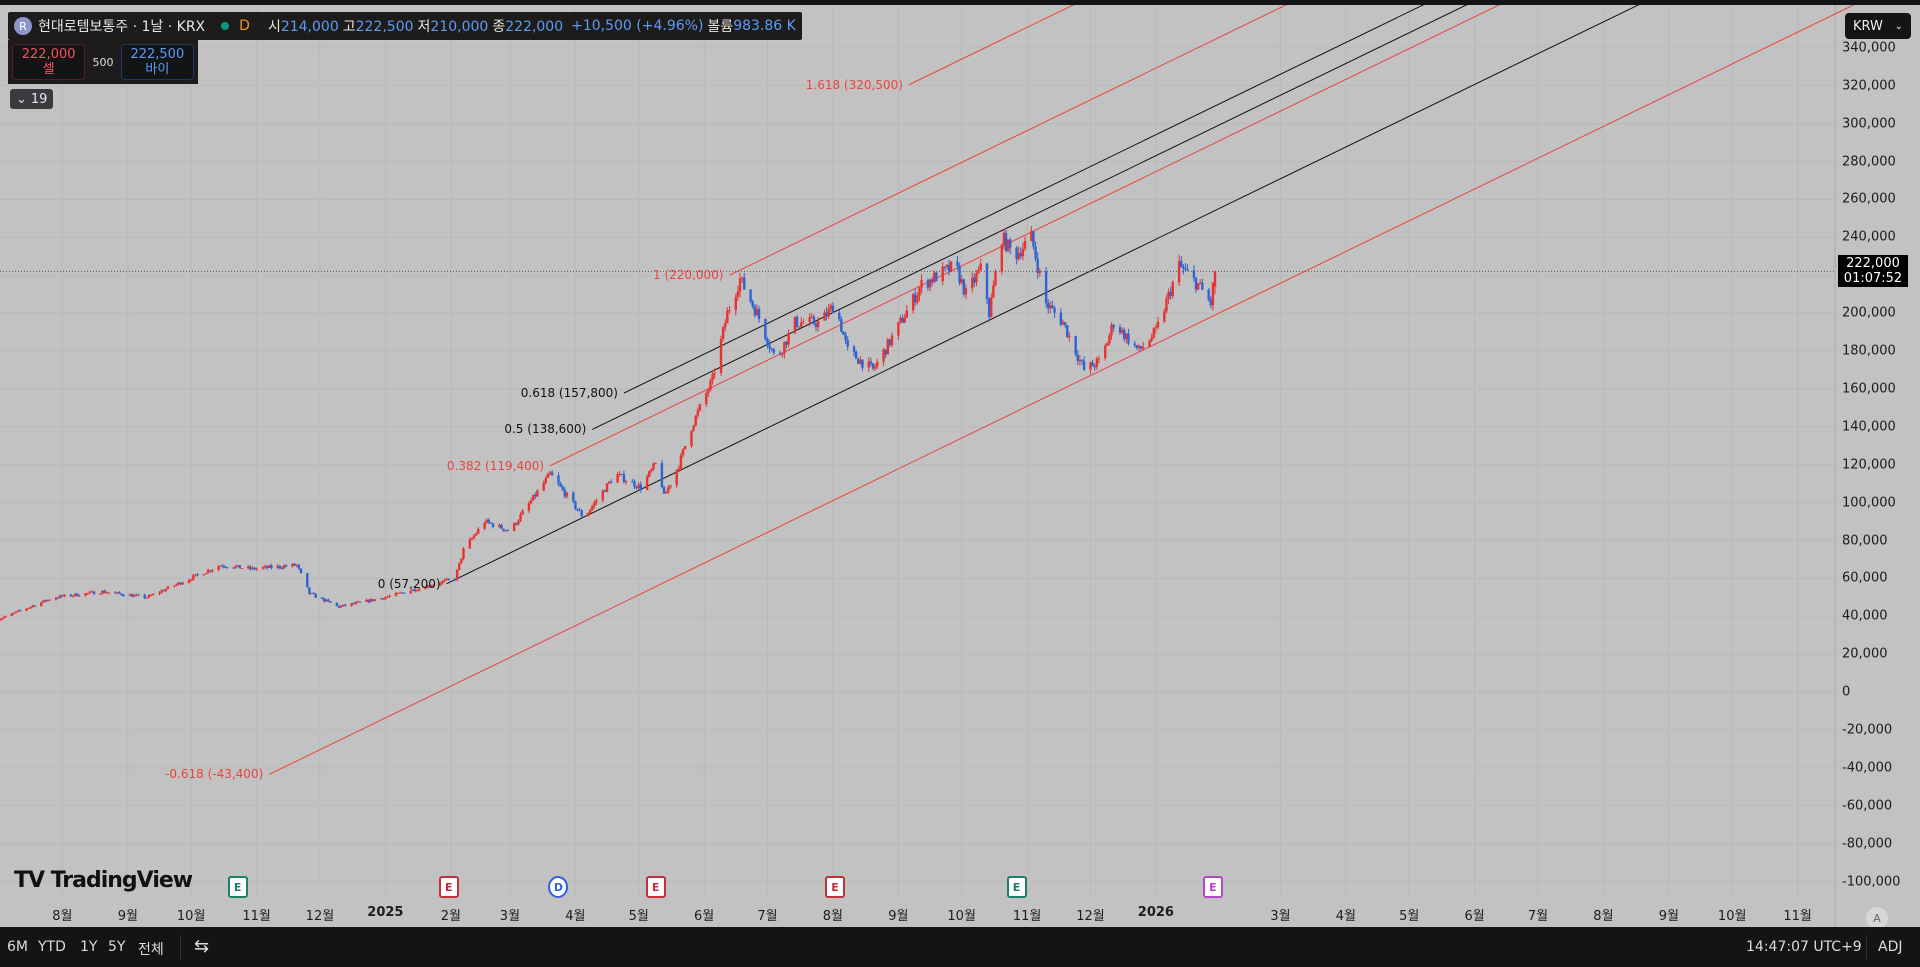 This screenshot has height=967, width=1920. What do you see at coordinates (151, 949) in the screenshot?
I see `range-all: 전체` at bounding box center [151, 949].